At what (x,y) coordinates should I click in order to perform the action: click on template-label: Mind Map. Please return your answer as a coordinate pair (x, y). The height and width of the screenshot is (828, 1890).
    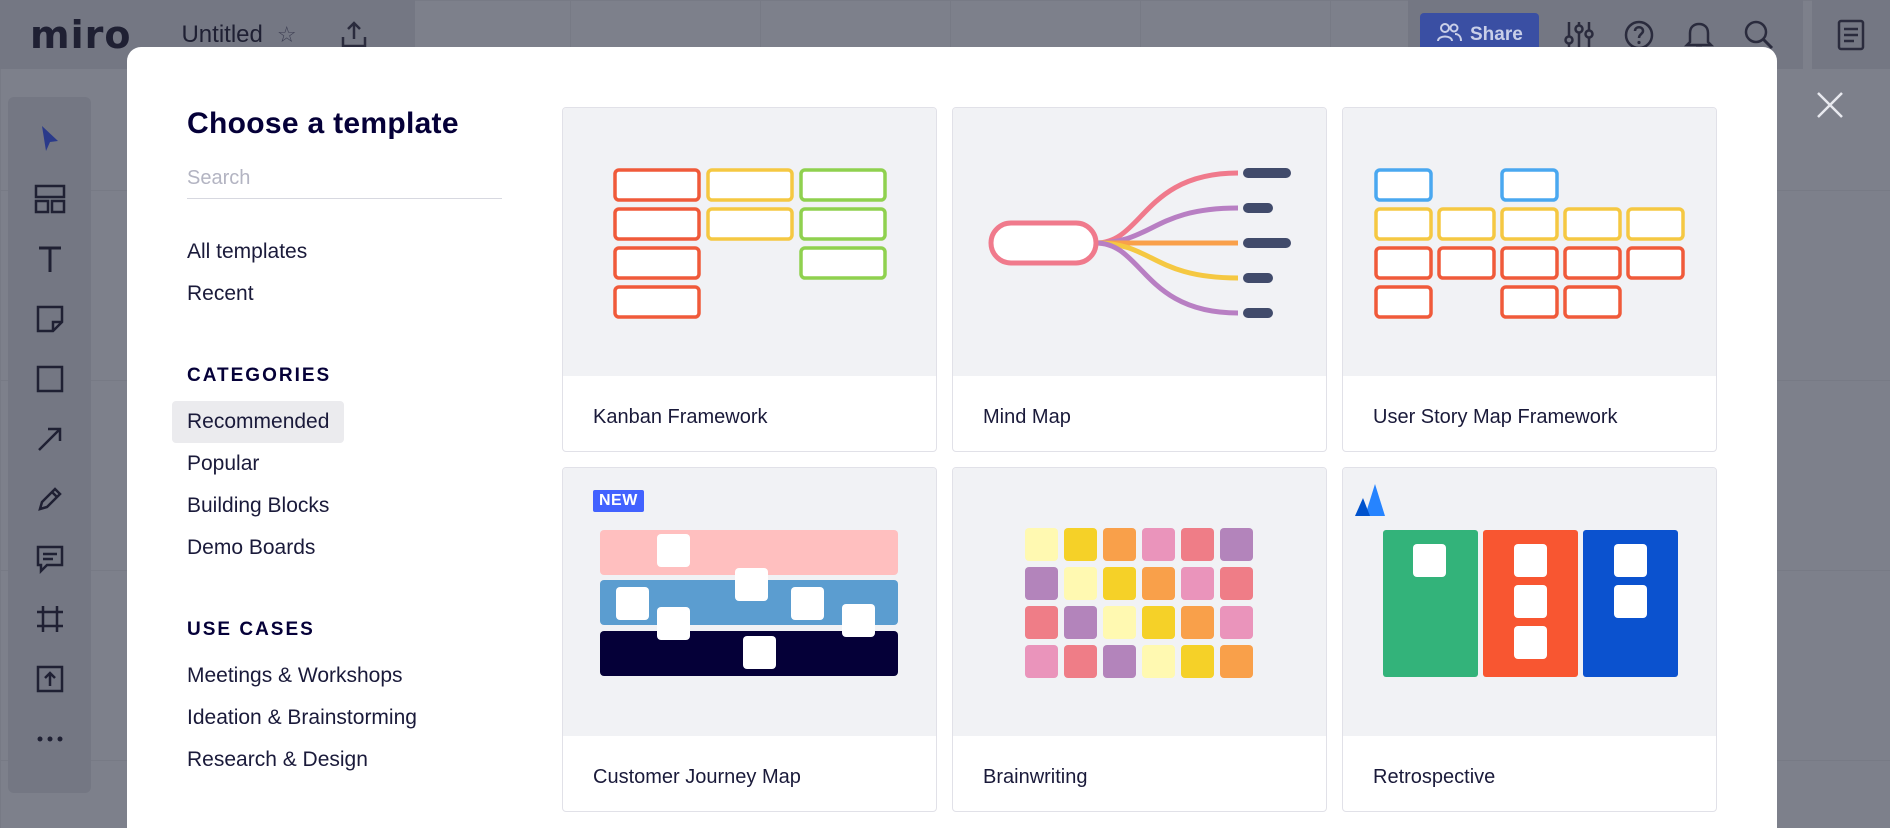
    Looking at the image, I should click on (1027, 417).